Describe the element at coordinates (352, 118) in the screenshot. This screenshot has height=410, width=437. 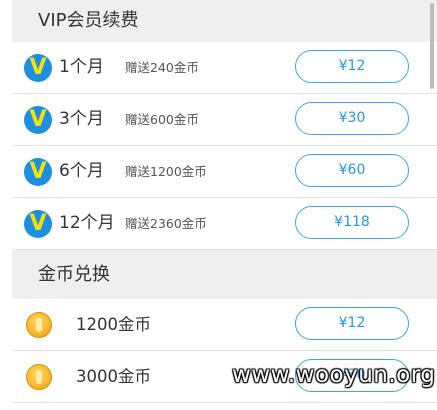
I see `price-button: ¥30` at that location.